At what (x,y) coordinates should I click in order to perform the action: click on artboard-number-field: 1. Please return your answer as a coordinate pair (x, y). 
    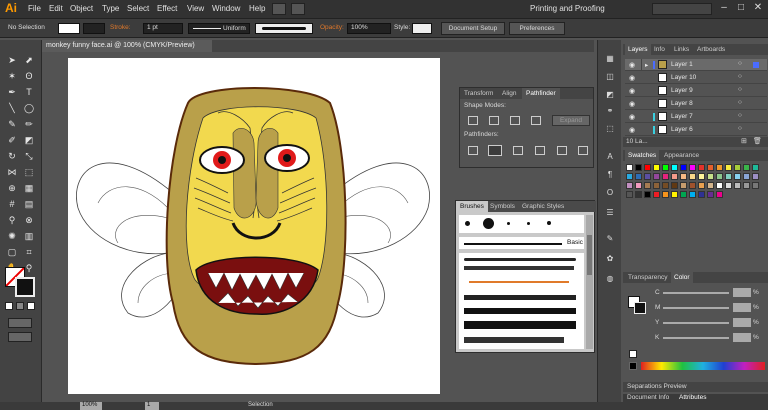
    Looking at the image, I should click on (152, 406).